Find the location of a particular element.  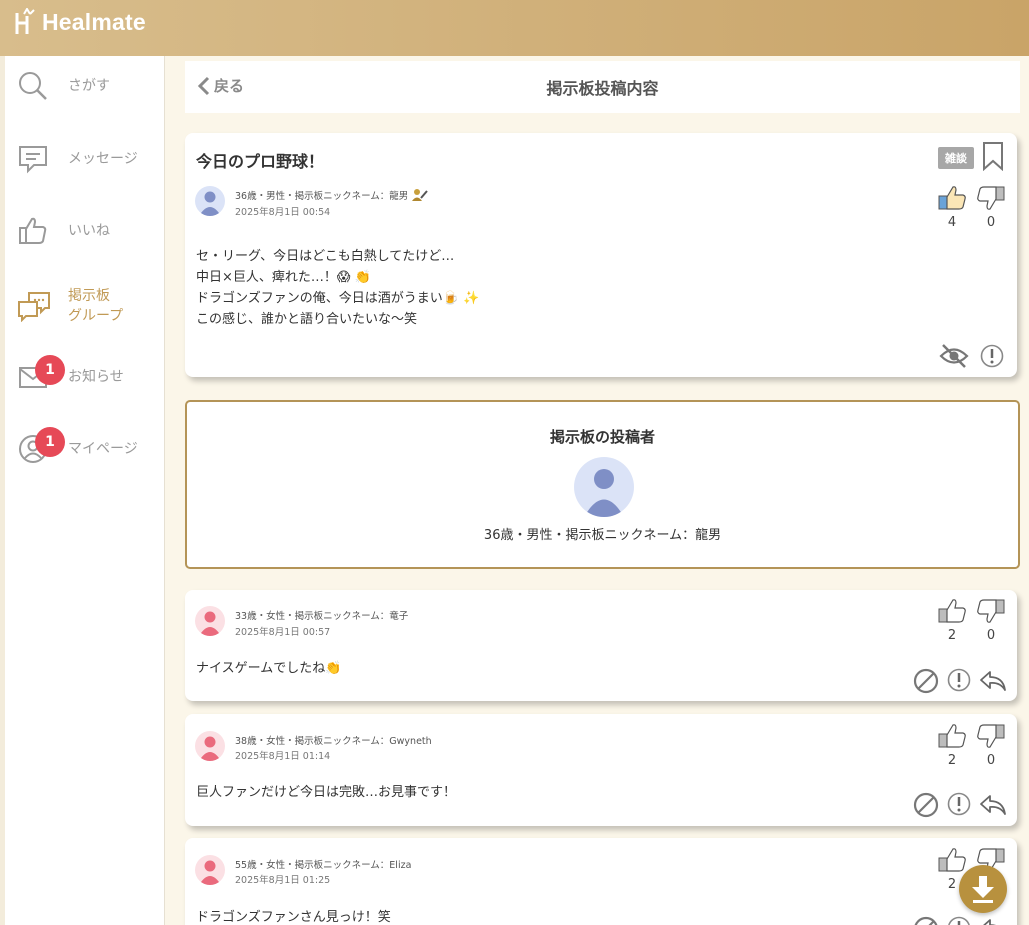

notification-badge: 1 is located at coordinates (50, 370).